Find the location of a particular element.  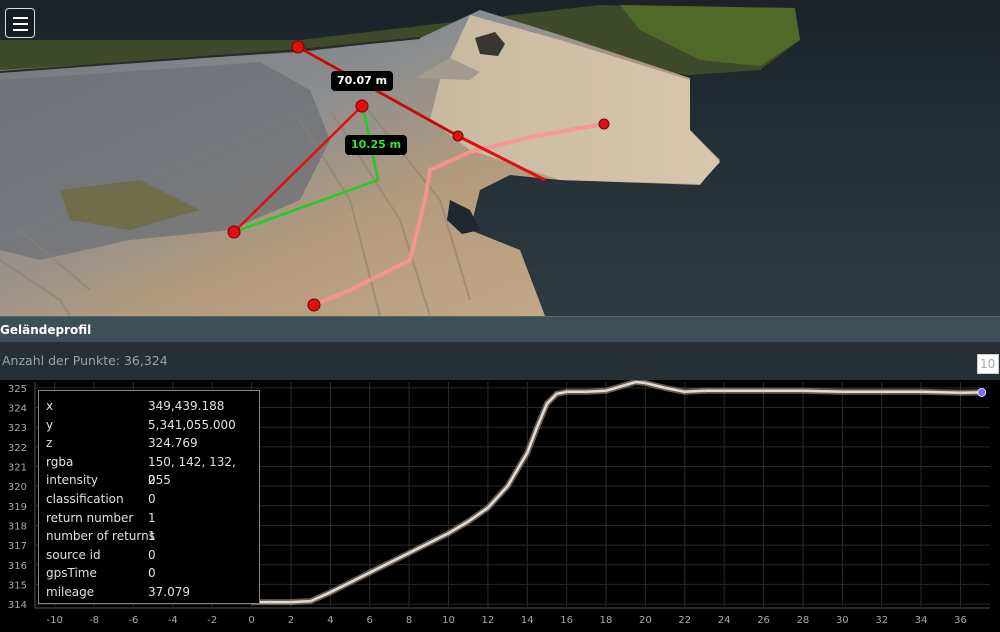

y-tick-label: 314 is located at coordinates (17, 605).